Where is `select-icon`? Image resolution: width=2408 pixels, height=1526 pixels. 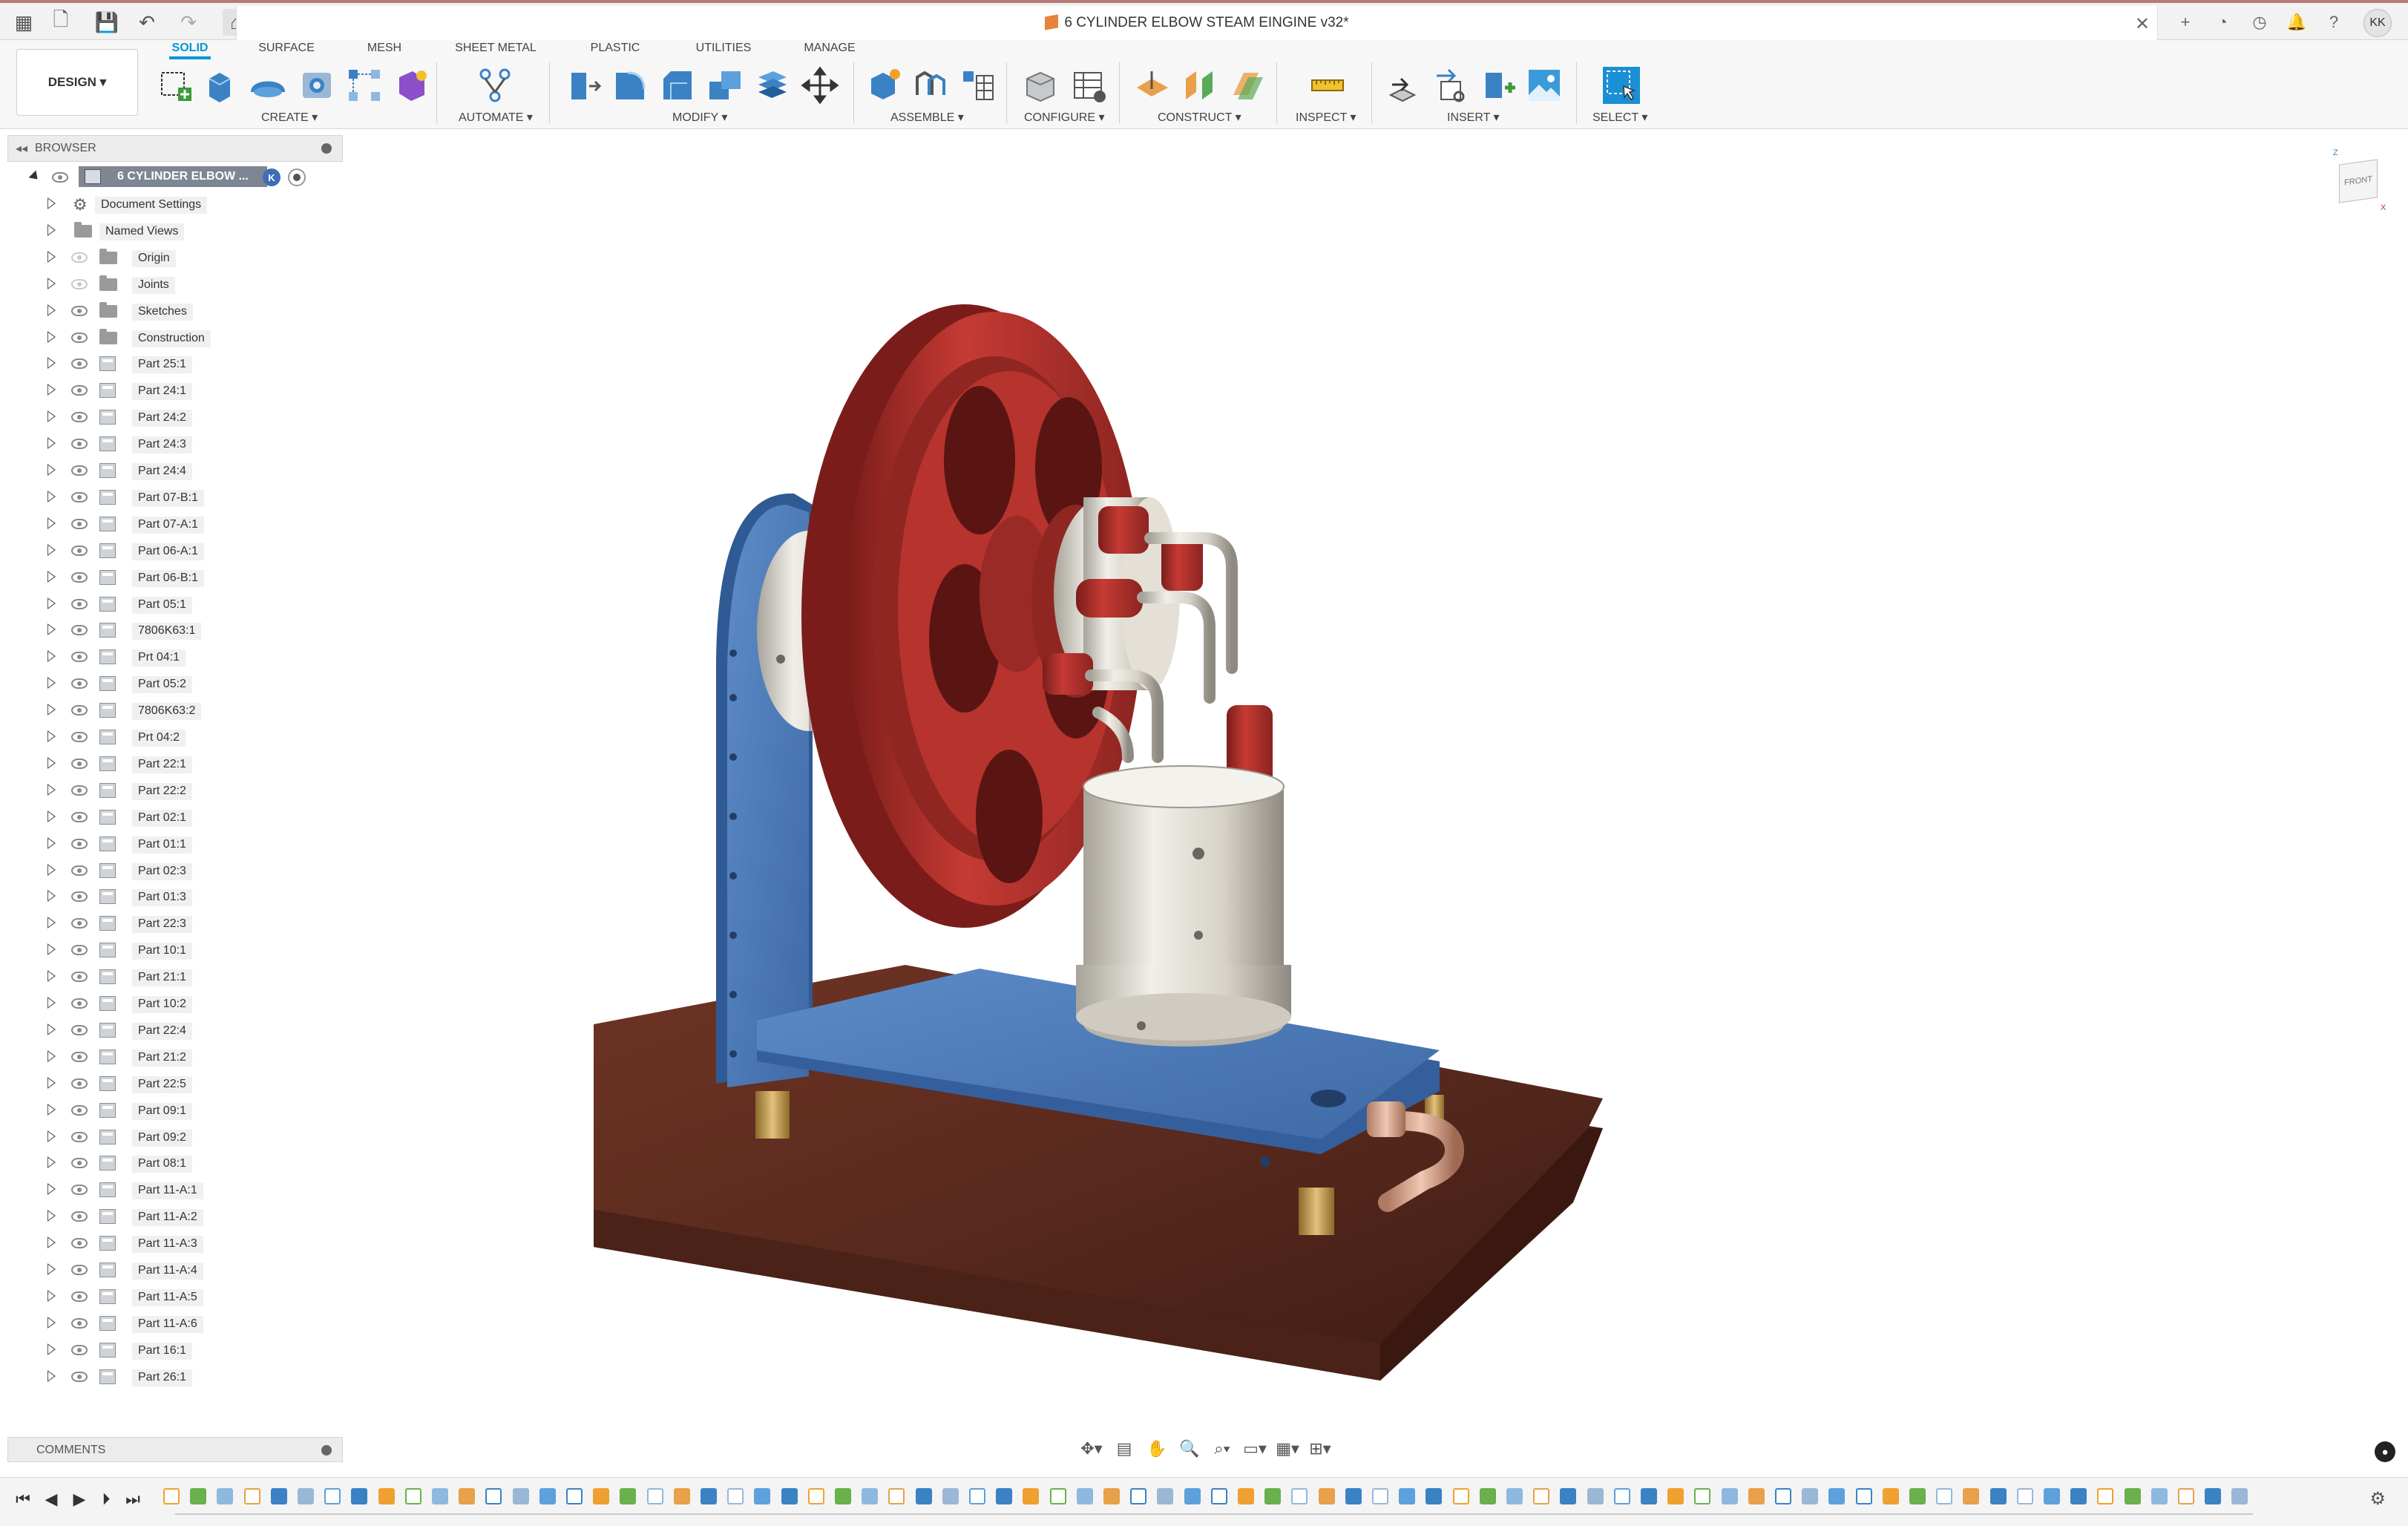
select-icon is located at coordinates (1621, 85).